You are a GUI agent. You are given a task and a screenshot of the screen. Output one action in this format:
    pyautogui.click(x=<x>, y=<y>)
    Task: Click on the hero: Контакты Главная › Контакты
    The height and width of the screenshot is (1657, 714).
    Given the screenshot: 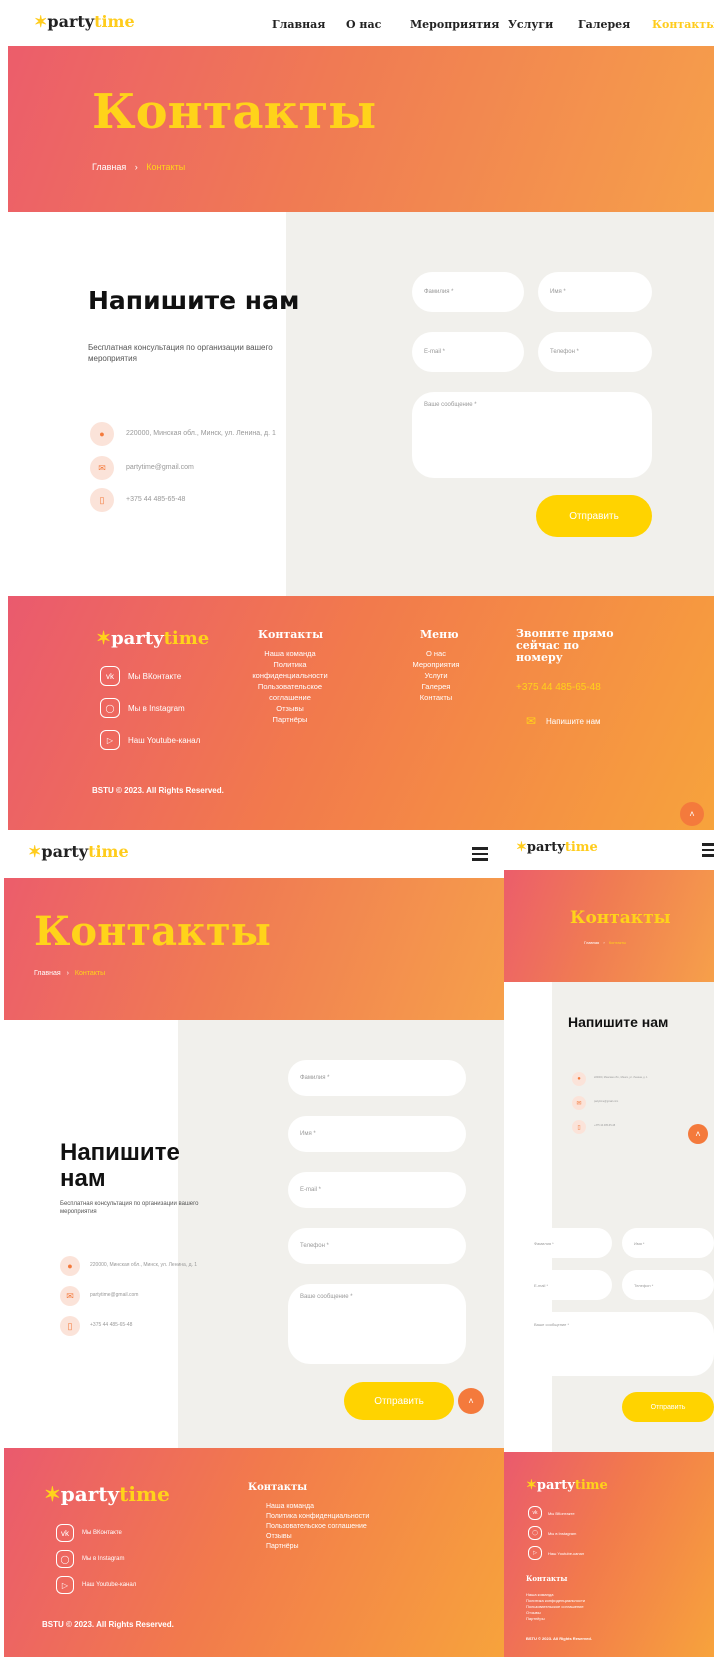 What is the action you would take?
    pyautogui.click(x=609, y=926)
    